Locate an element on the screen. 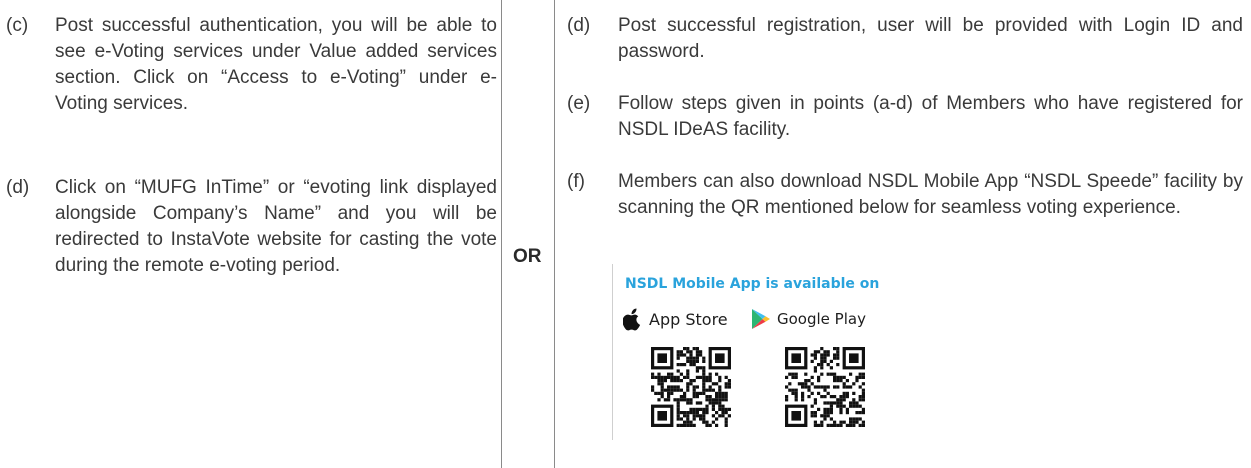 The image size is (1251, 468). app-store-label: App Store is located at coordinates (688, 319).